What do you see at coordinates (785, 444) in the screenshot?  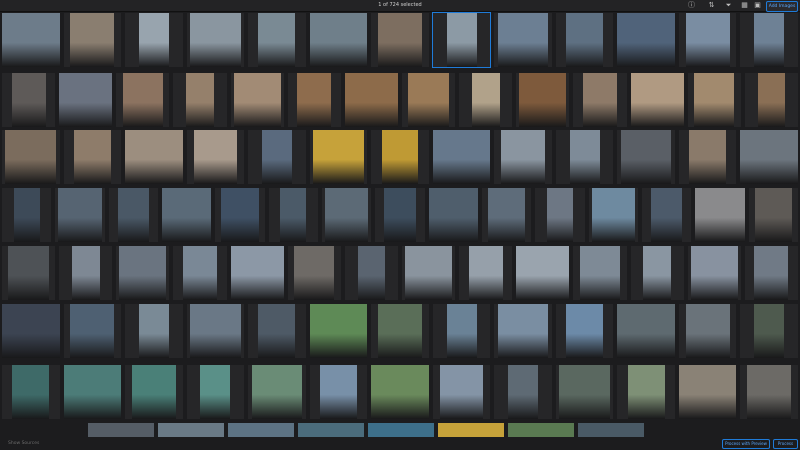 I see `process-button: Process` at bounding box center [785, 444].